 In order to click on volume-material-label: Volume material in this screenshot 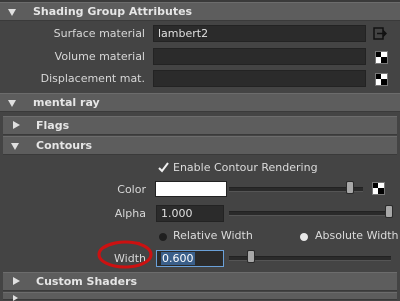, I will do `click(99, 56)`.